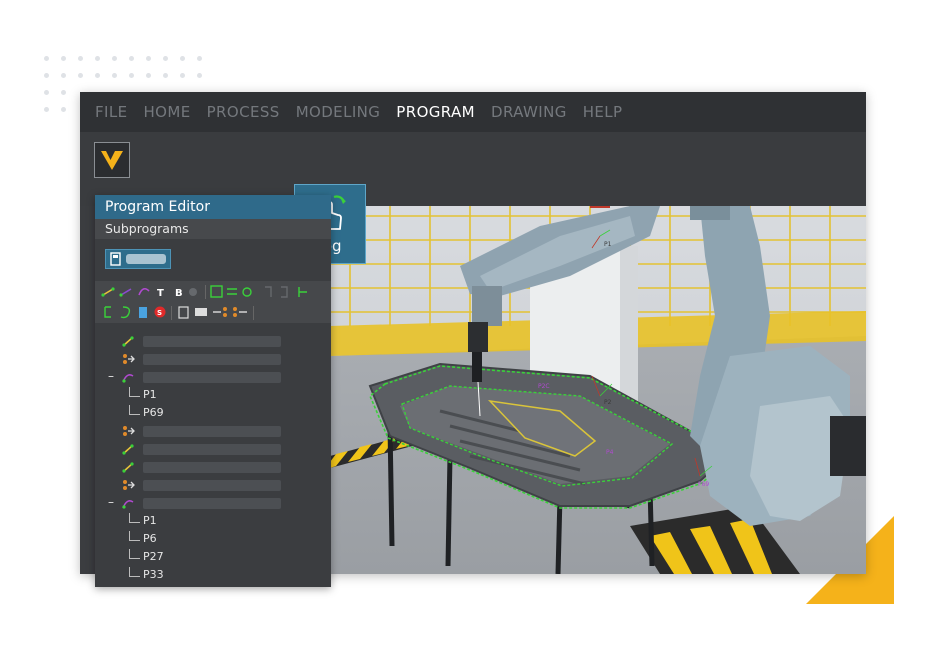 Image resolution: width=940 pixels, height=672 pixels. I want to click on timer-icon, so click(143, 312).